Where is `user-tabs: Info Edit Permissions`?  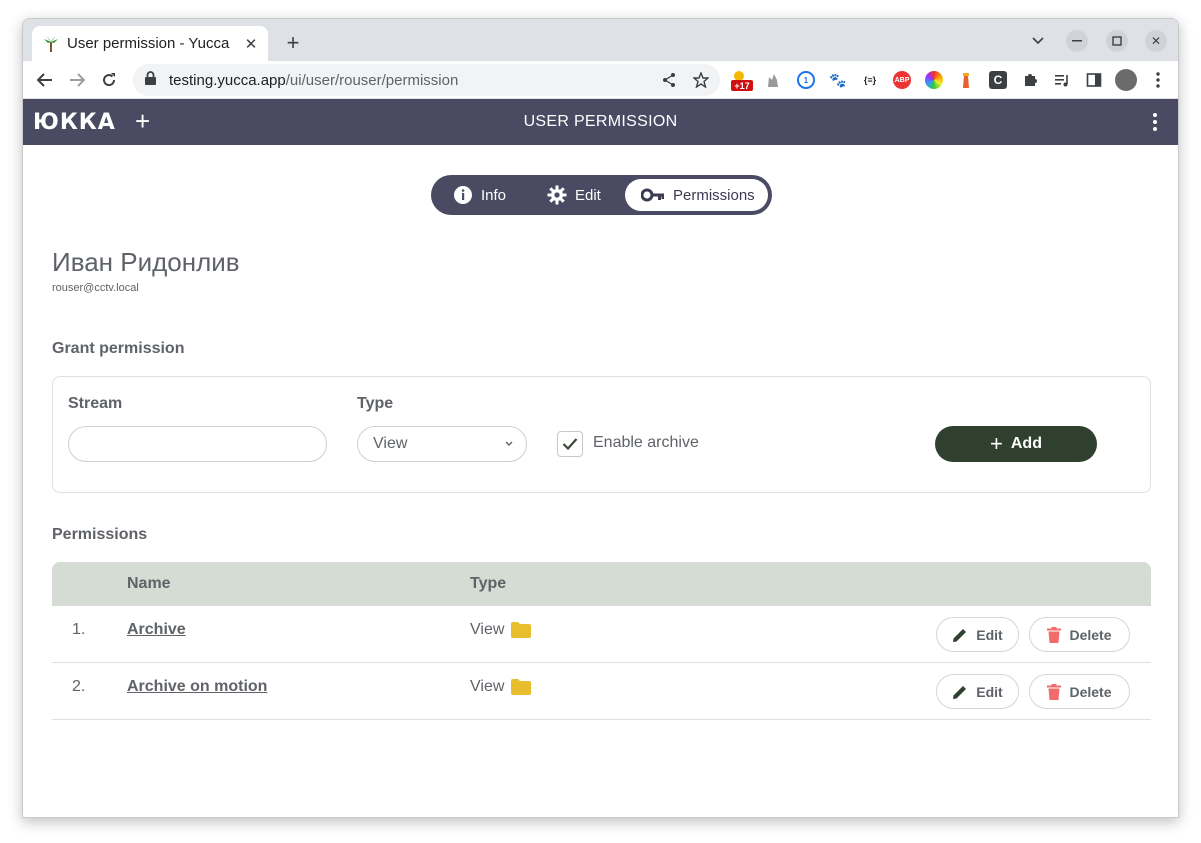
user-tabs: Info Edit Permissions is located at coordinates (601, 195).